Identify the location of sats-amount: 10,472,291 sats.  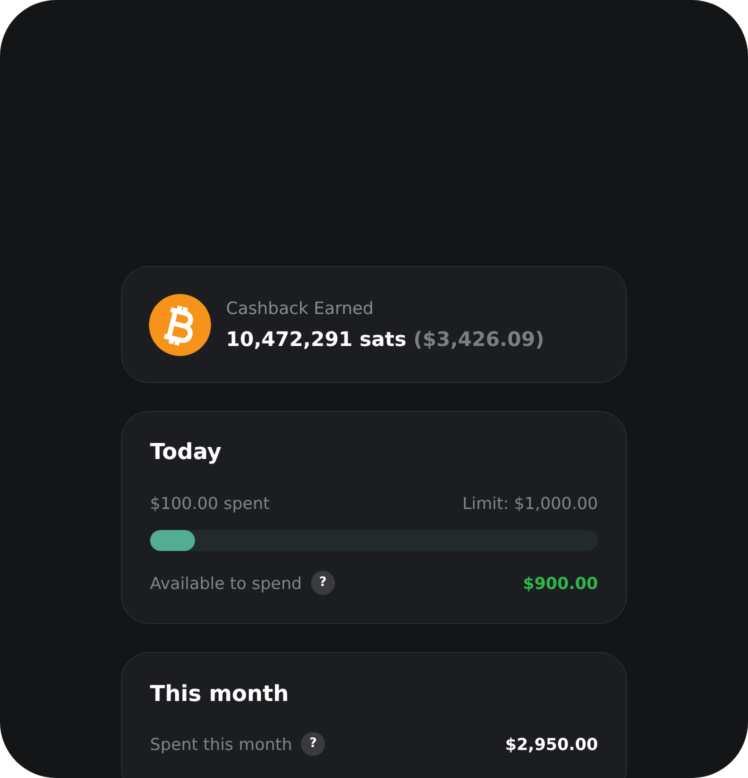
(316, 339).